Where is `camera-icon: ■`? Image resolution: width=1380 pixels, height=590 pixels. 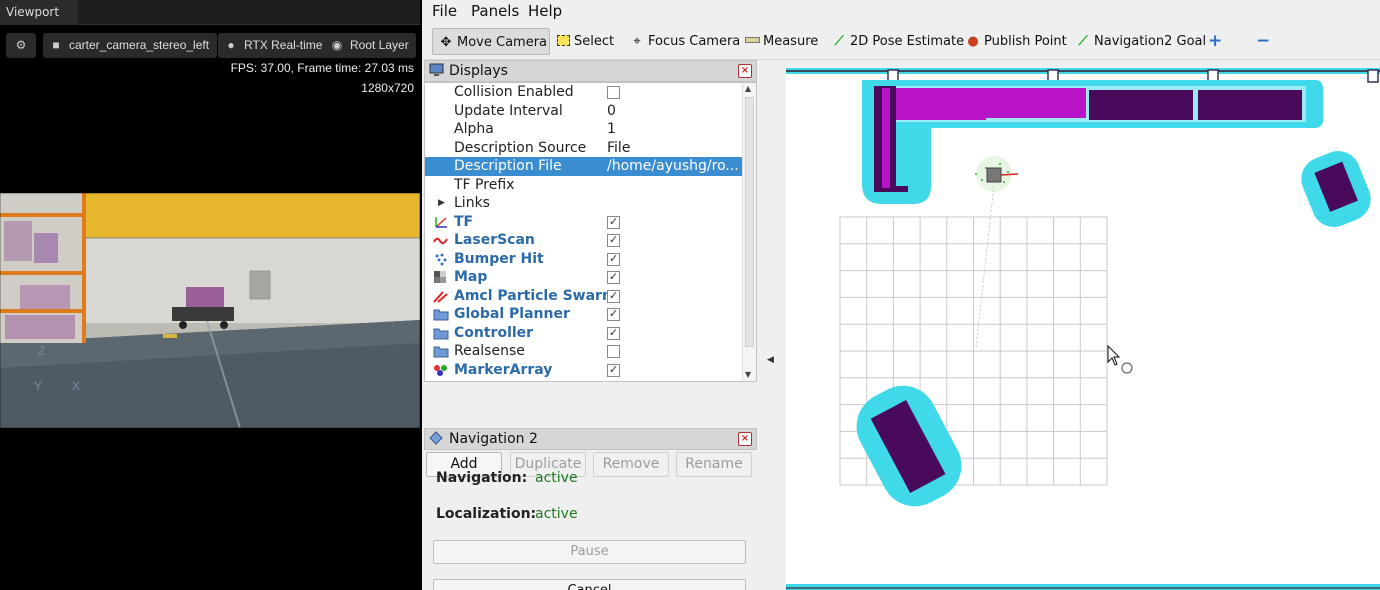 camera-icon: ■ is located at coordinates (56, 45).